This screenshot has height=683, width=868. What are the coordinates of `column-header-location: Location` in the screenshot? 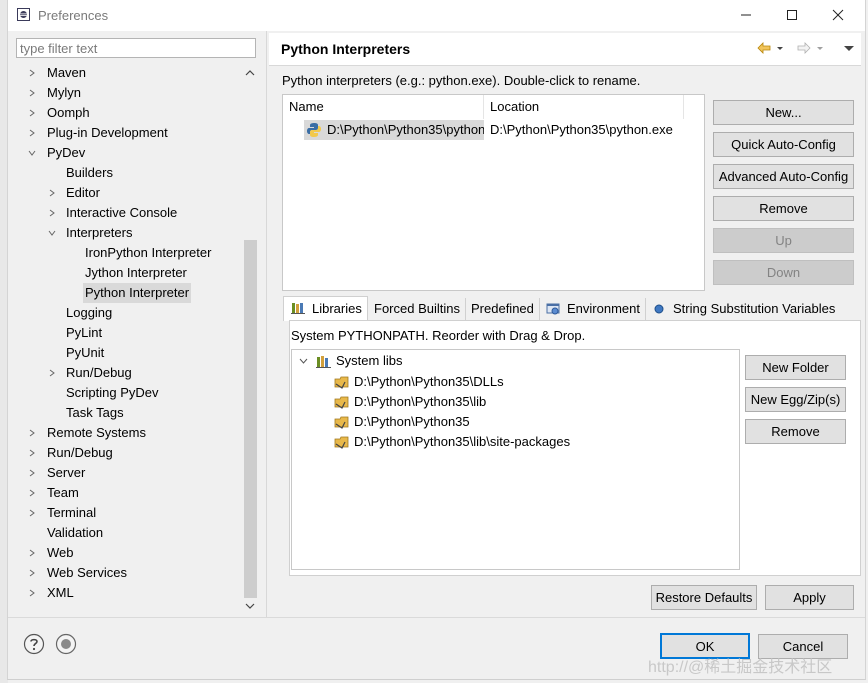 It's located at (584, 107).